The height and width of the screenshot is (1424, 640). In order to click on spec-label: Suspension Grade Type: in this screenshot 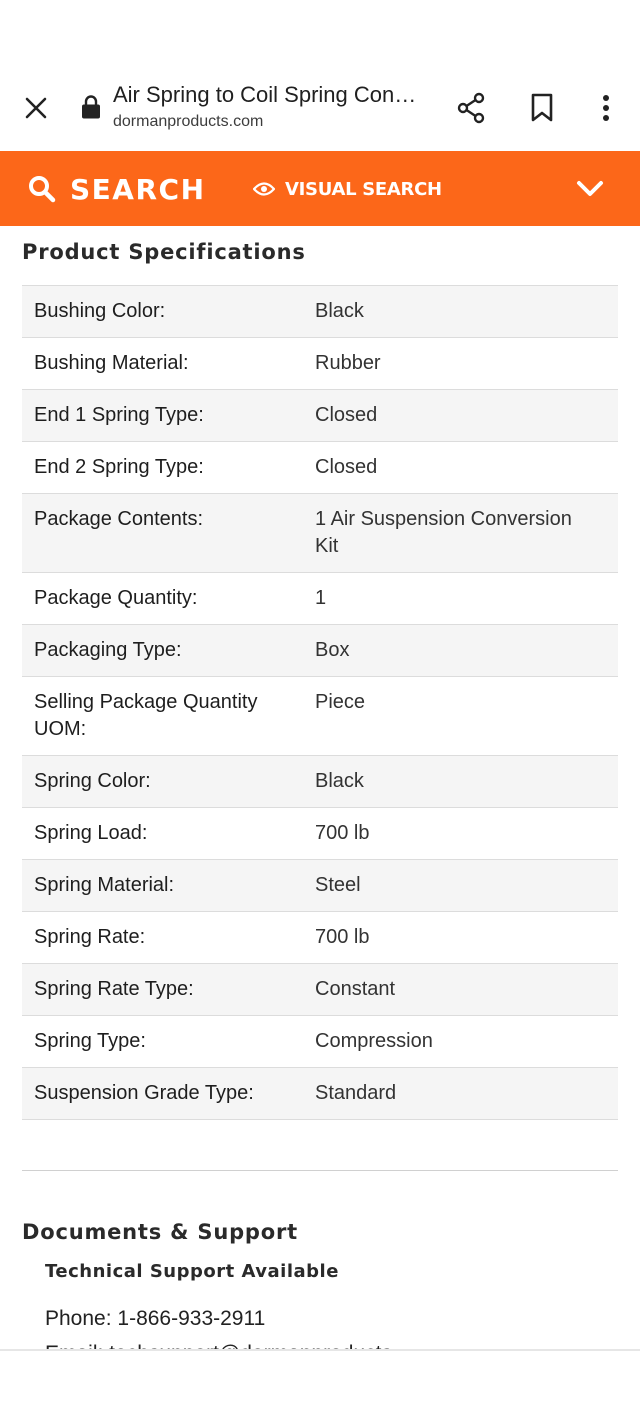, I will do `click(144, 1093)`.